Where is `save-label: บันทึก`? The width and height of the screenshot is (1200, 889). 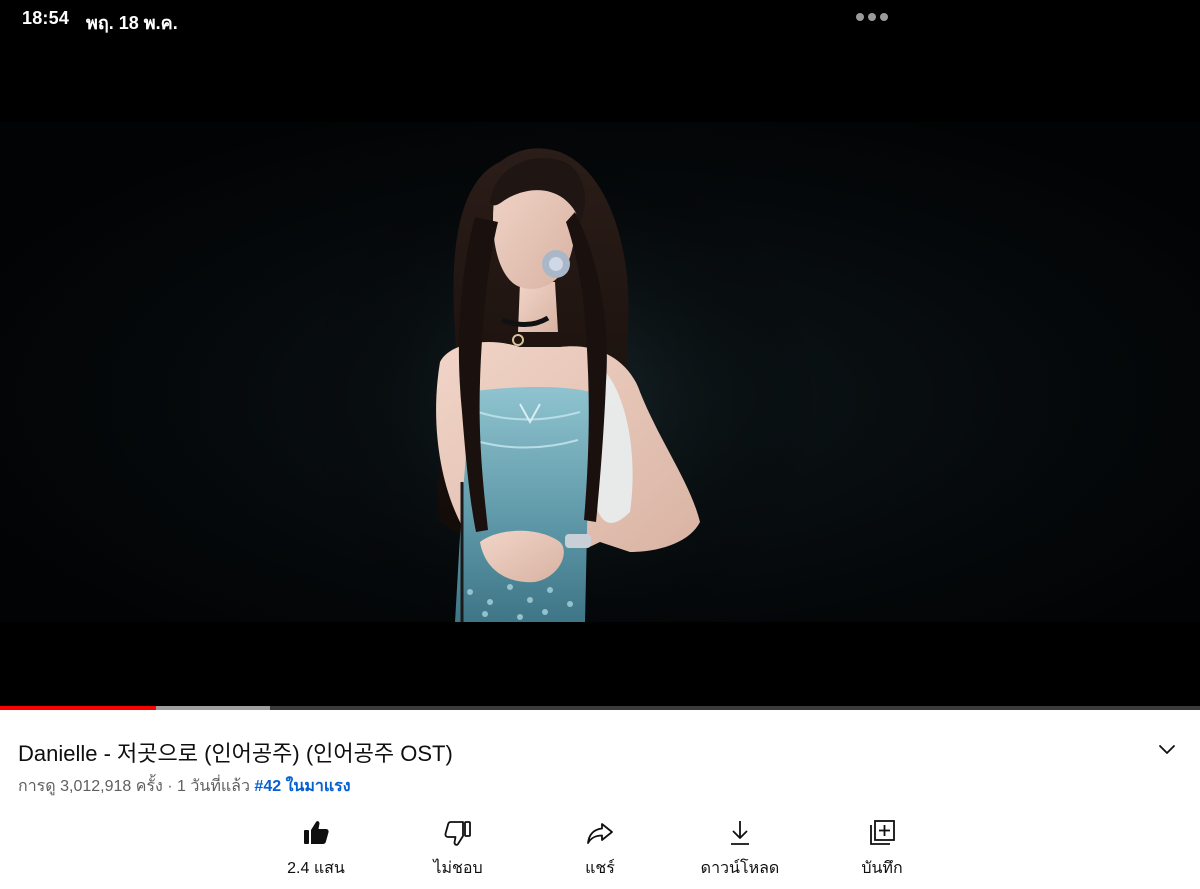
save-label: บันทึก is located at coordinates (882, 868).